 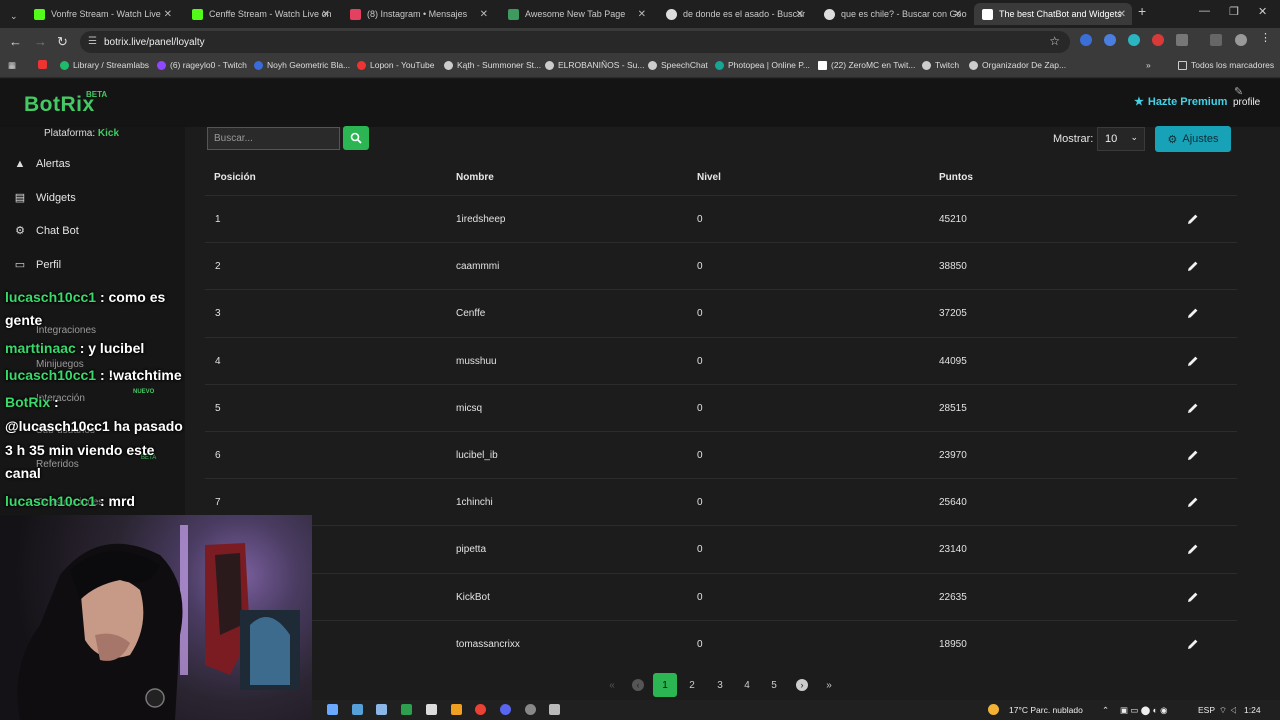 I want to click on weather-text: 17°C Parc. nublado, so click(x=1046, y=710).